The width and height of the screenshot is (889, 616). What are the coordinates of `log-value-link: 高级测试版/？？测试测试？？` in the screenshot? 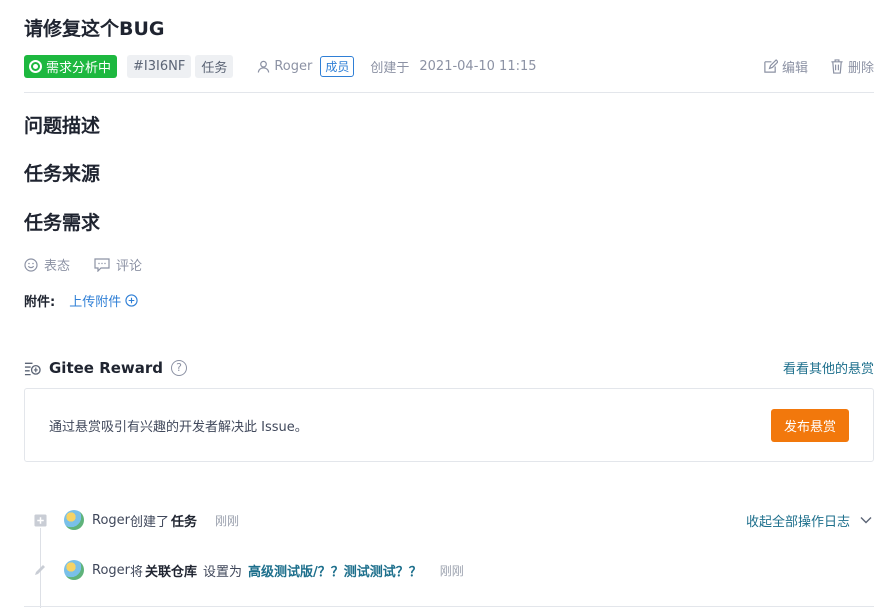 It's located at (335, 570).